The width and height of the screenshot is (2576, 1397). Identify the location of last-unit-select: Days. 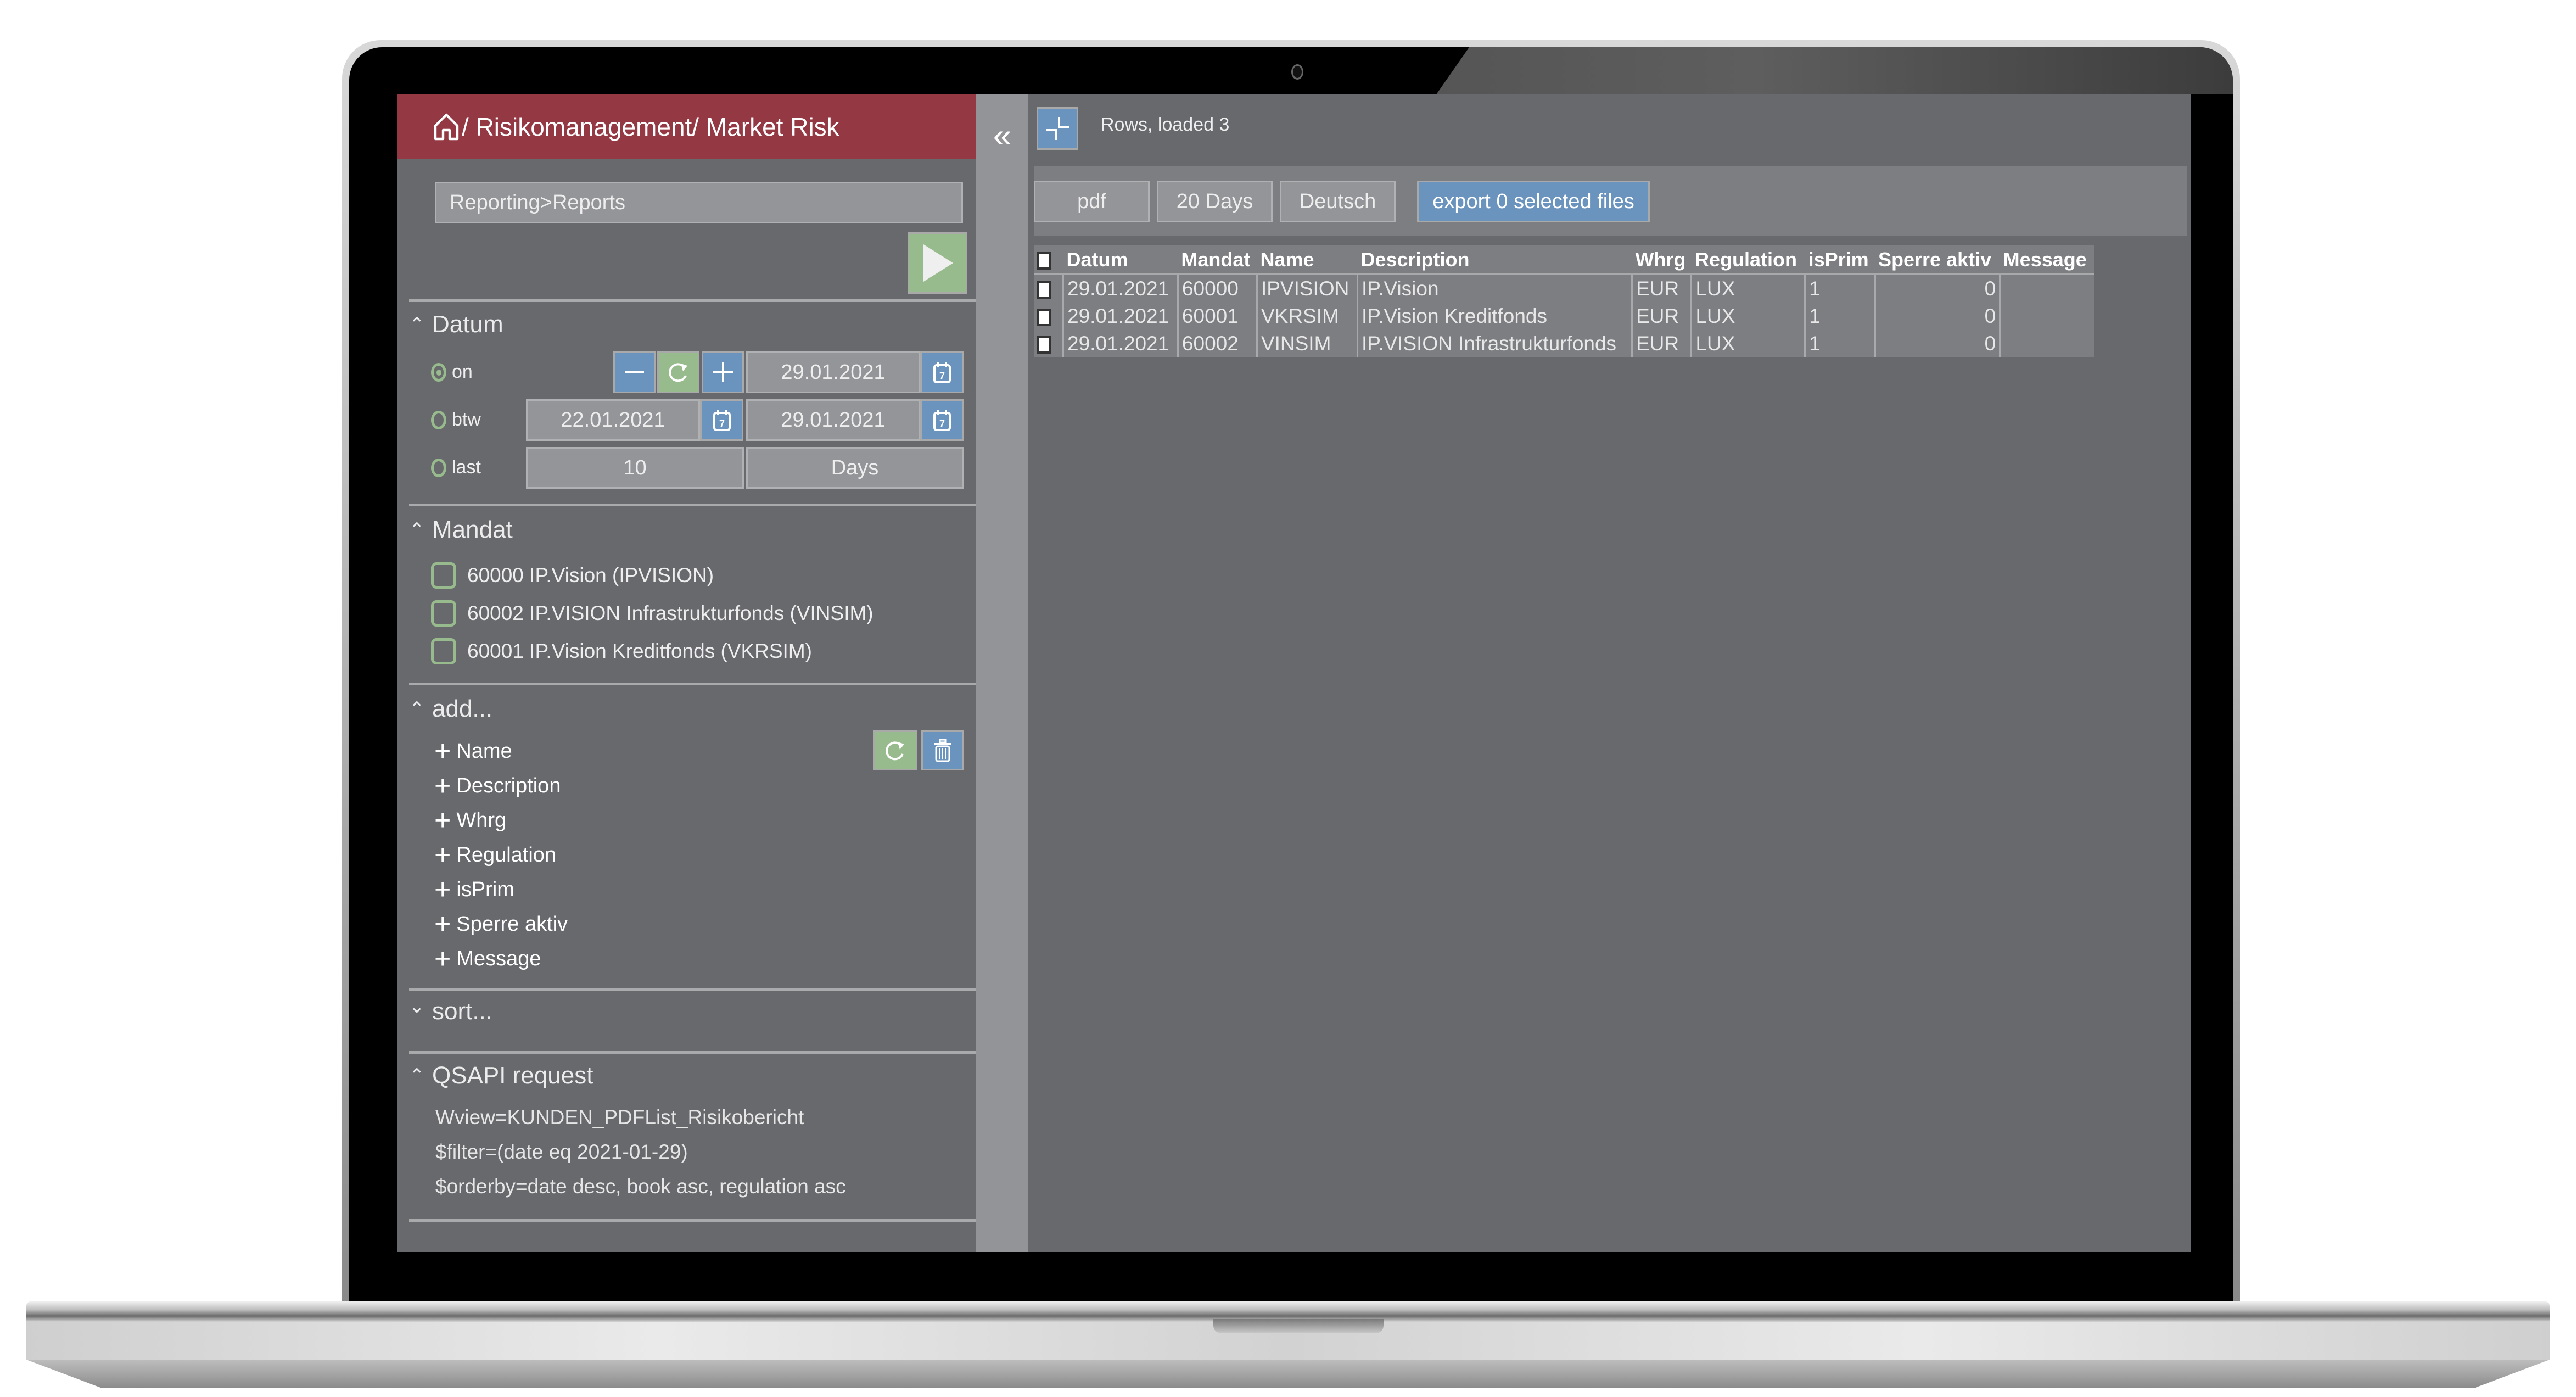
(855, 468).